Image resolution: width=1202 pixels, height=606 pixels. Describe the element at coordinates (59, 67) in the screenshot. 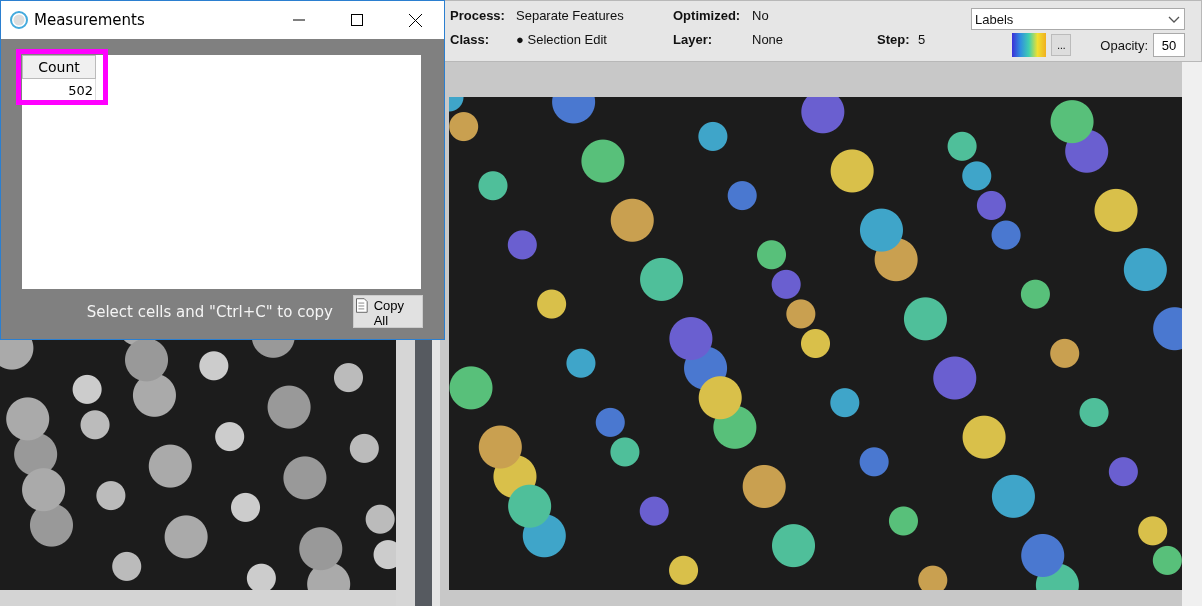

I see `column-header: Count` at that location.